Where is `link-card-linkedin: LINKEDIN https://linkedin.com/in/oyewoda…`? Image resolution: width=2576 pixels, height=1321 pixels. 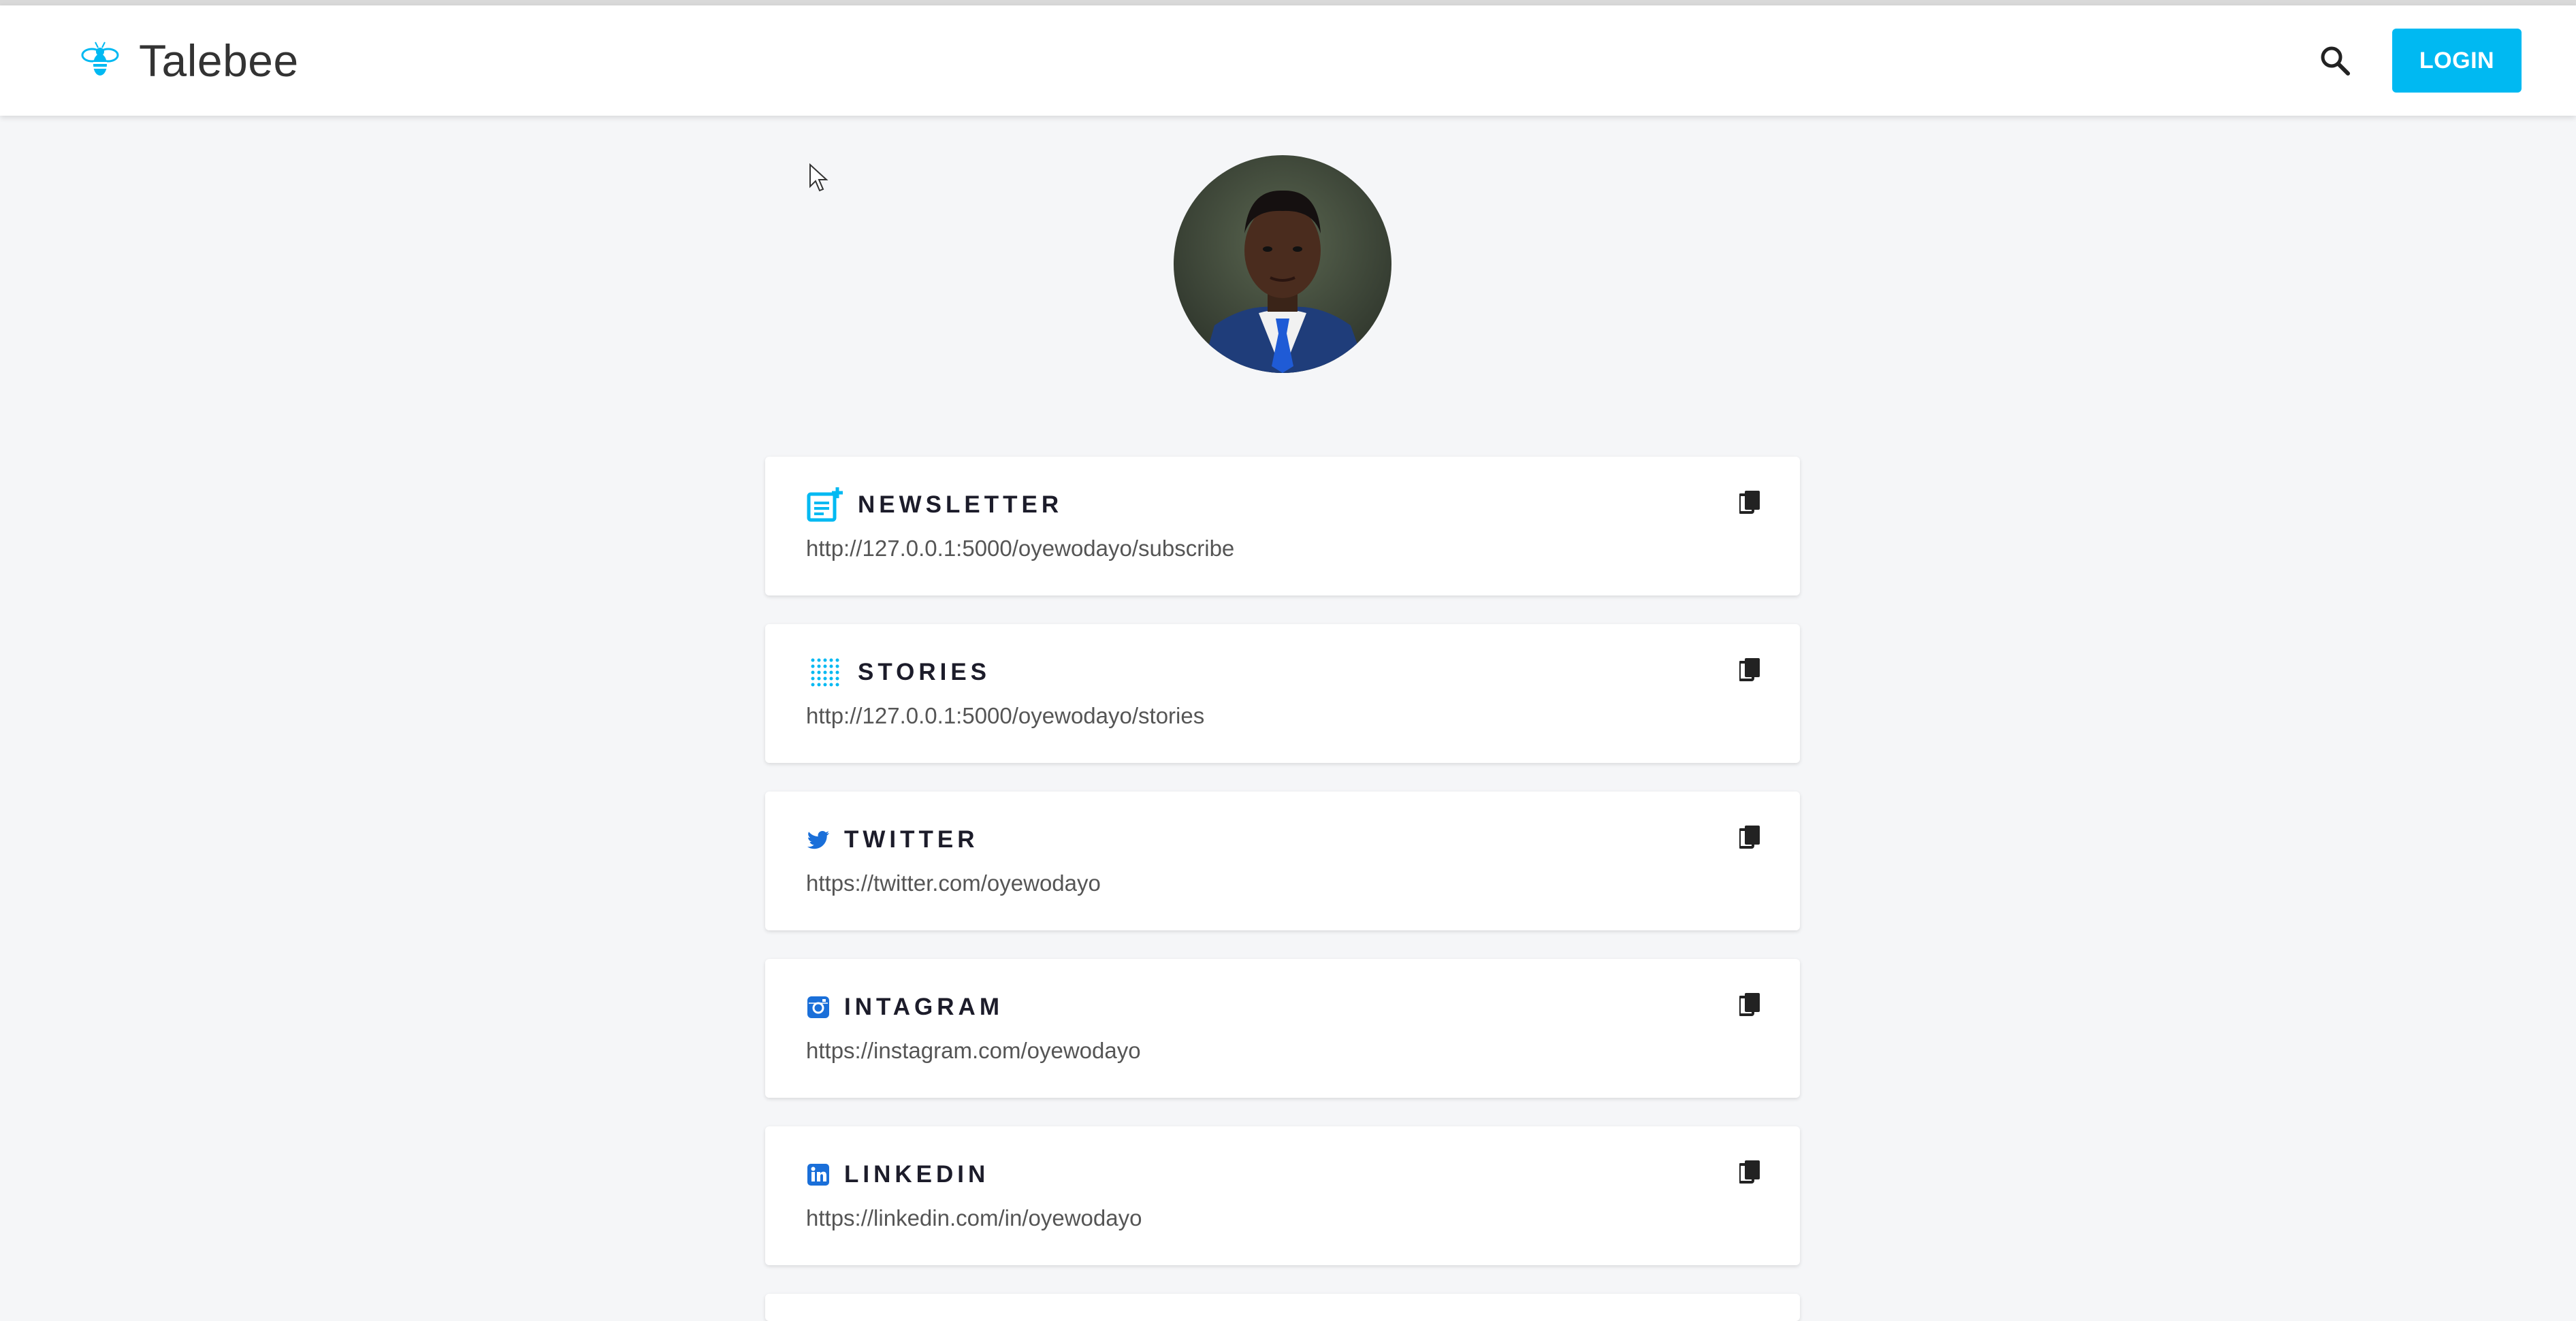
link-card-linkedin: LINKEDIN https://linkedin.com/in/oyewoda… is located at coordinates (1283, 1195).